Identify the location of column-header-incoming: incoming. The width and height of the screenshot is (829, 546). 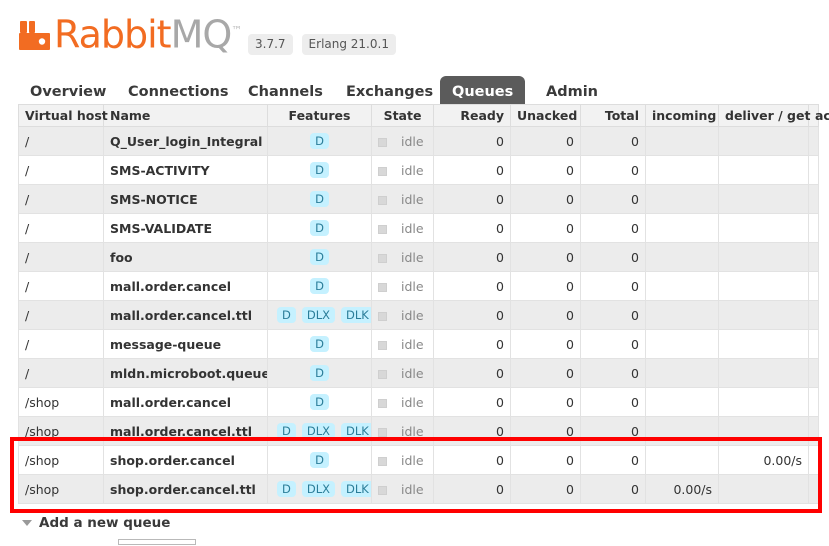
(682, 115).